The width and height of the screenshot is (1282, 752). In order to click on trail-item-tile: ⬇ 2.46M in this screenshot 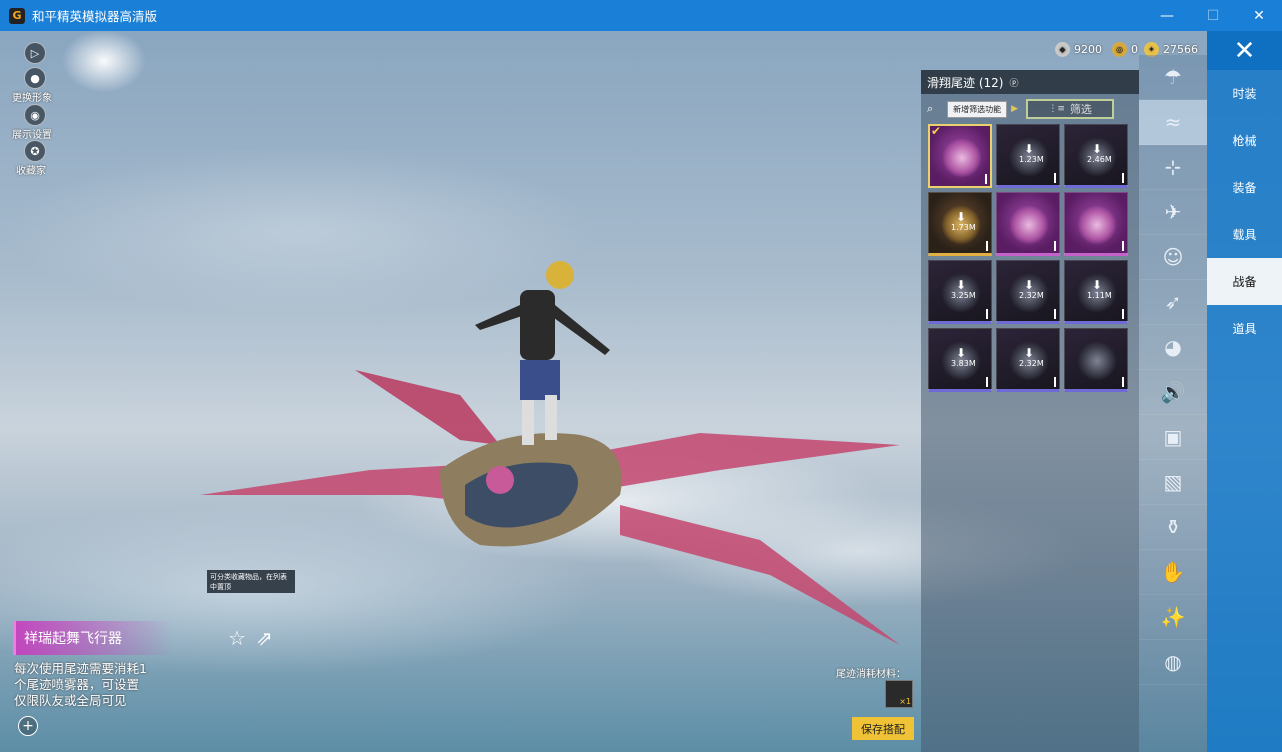, I will do `click(1096, 156)`.